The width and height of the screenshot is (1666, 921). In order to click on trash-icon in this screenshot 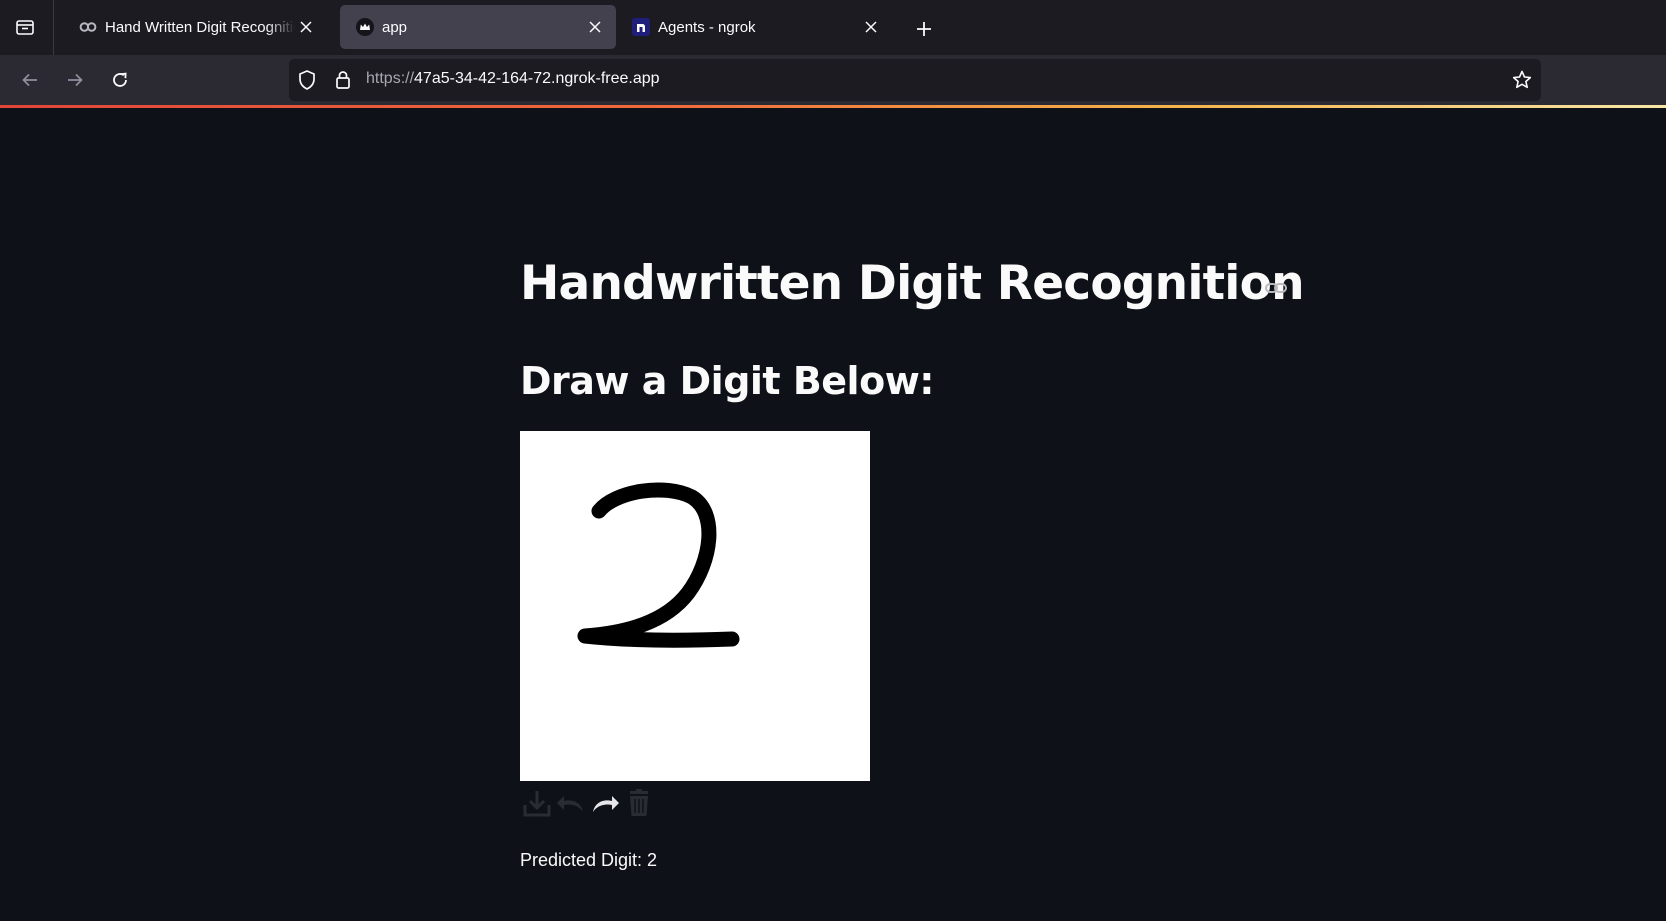, I will do `click(639, 802)`.